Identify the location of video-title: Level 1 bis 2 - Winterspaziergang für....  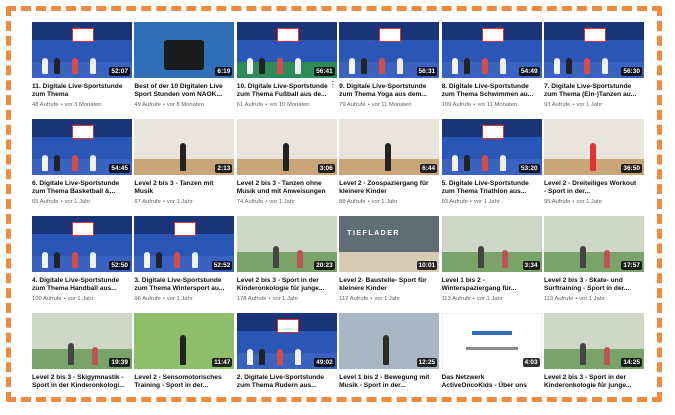
(492, 285).